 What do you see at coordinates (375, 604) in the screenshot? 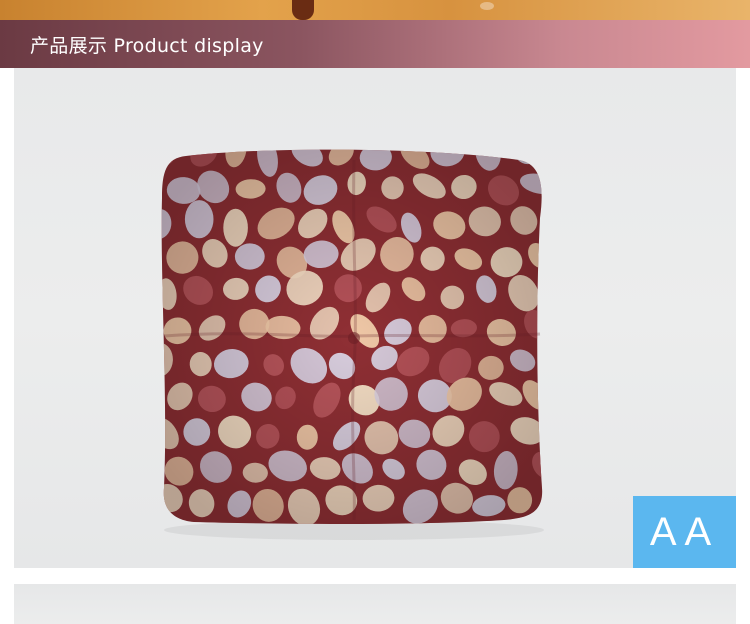
I see `next-product-photo` at bounding box center [375, 604].